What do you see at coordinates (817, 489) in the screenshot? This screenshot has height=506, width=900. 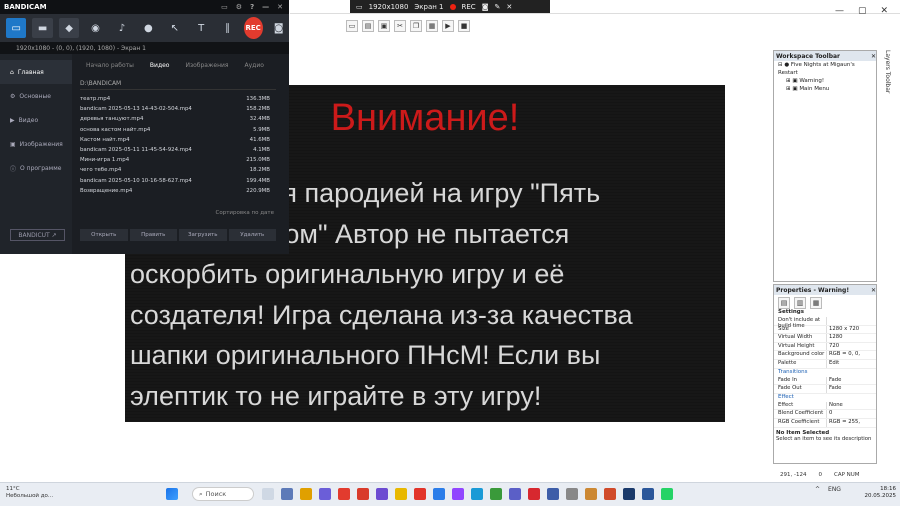 I see `chevron-up-icon: ^` at bounding box center [817, 489].